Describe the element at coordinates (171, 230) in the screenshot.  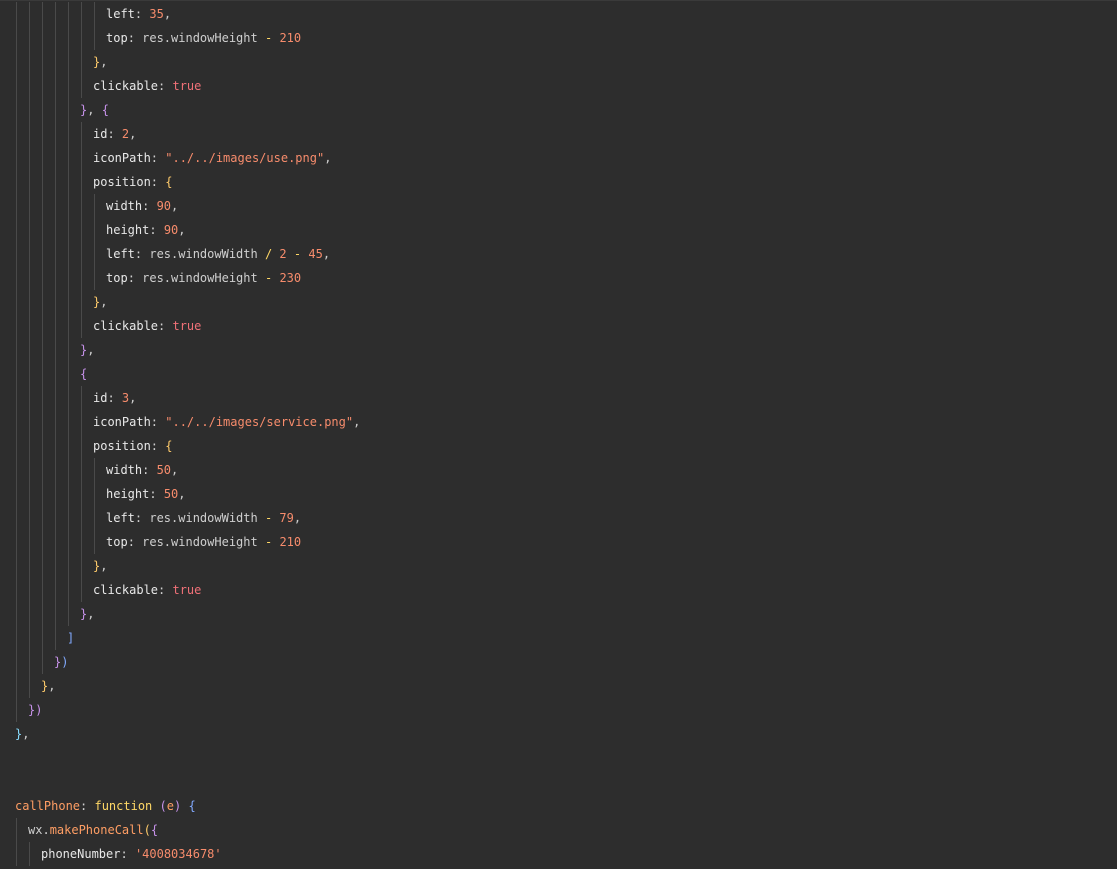
I see `code-token: 90` at that location.